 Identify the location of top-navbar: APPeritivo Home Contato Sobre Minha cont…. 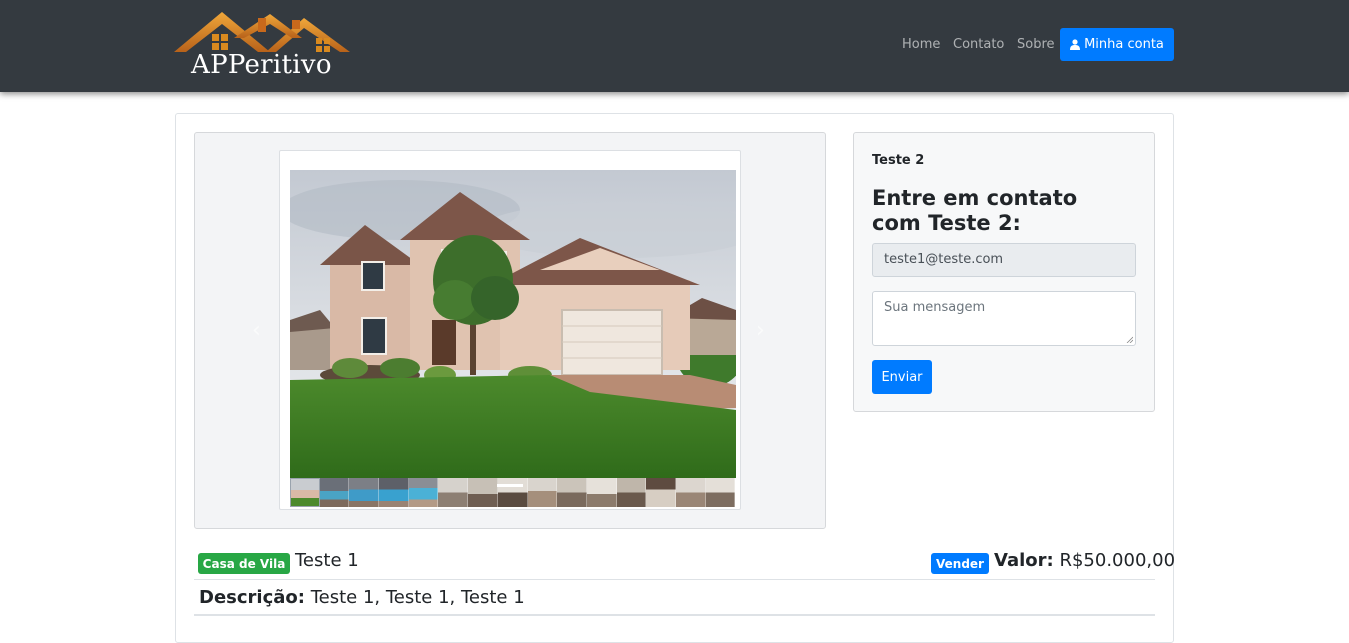
(674, 46).